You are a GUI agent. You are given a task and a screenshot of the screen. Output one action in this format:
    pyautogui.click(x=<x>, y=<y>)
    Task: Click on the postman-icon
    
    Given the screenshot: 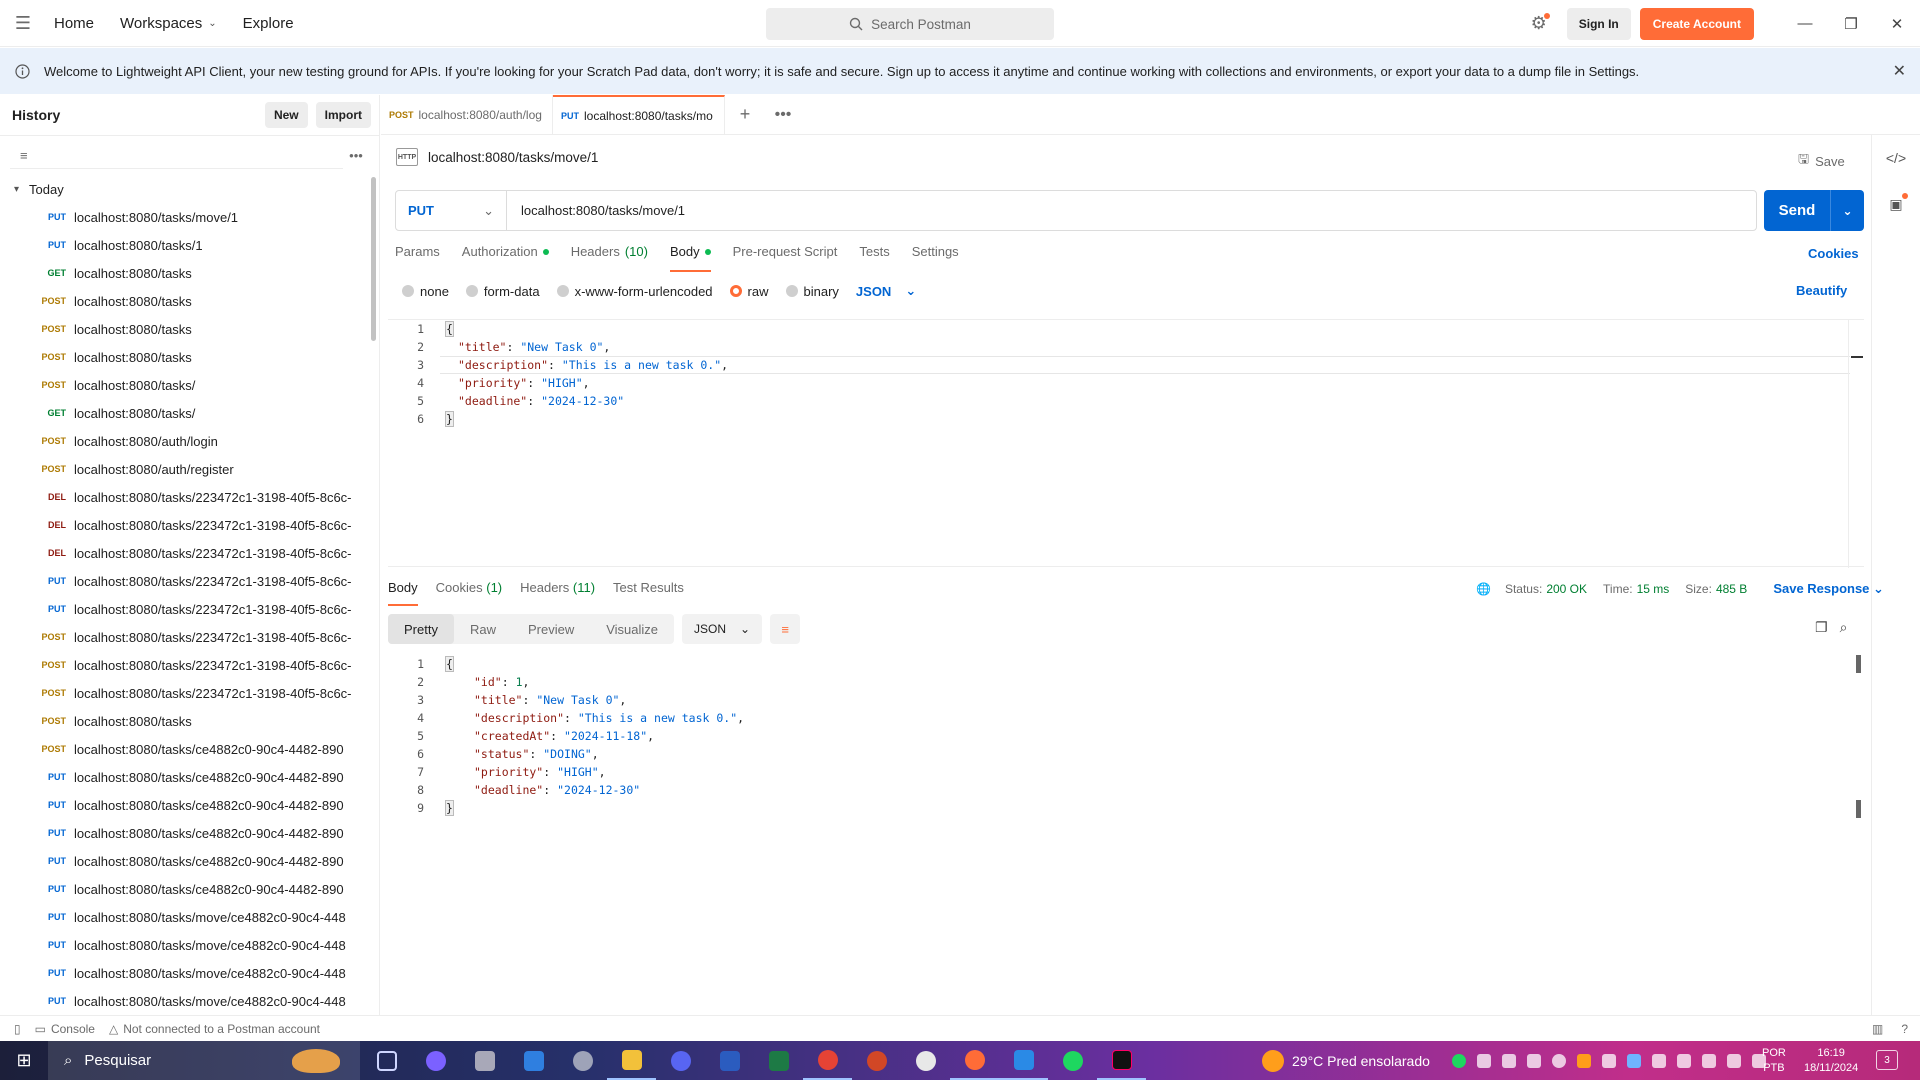 What is the action you would take?
    pyautogui.click(x=974, y=1060)
    